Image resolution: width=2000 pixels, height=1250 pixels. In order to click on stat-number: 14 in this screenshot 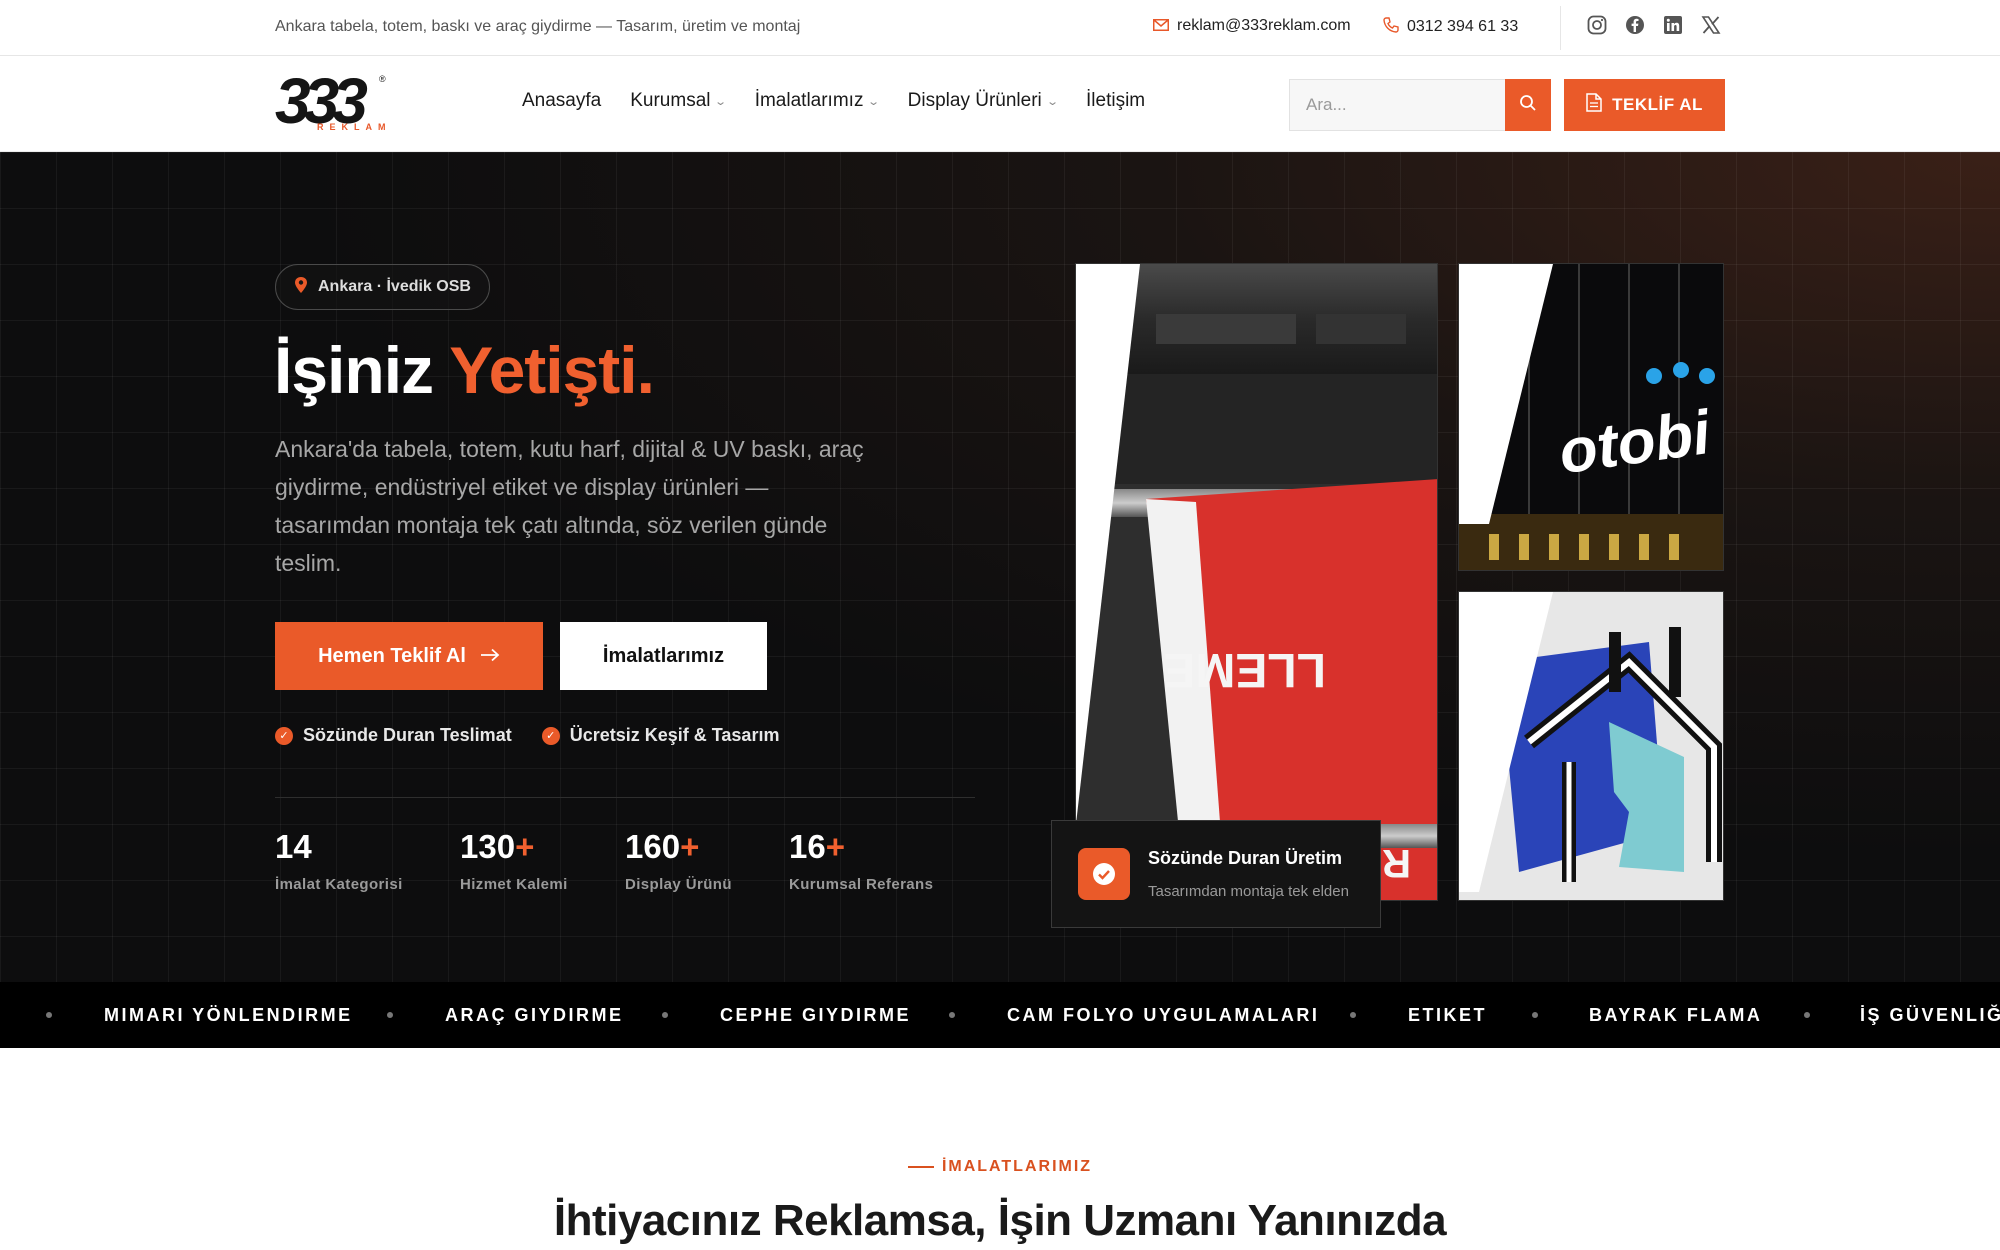, I will do `click(293, 846)`.